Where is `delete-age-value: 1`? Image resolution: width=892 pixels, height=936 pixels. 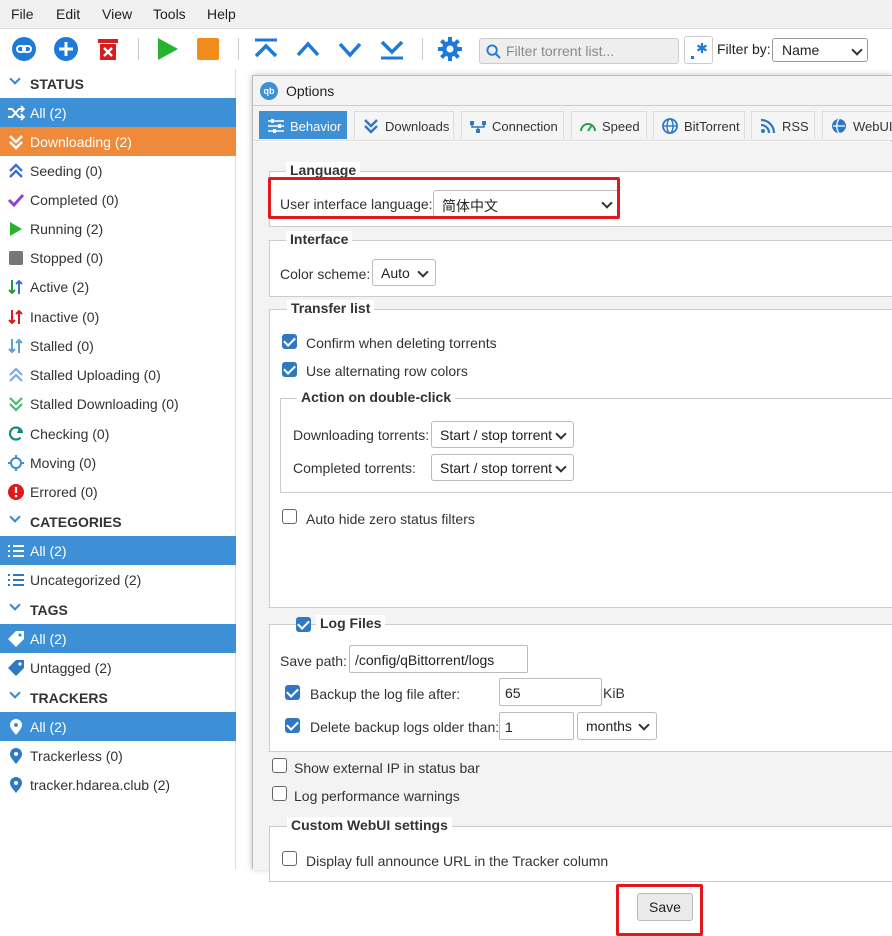
delete-age-value: 1 is located at coordinates (509, 727).